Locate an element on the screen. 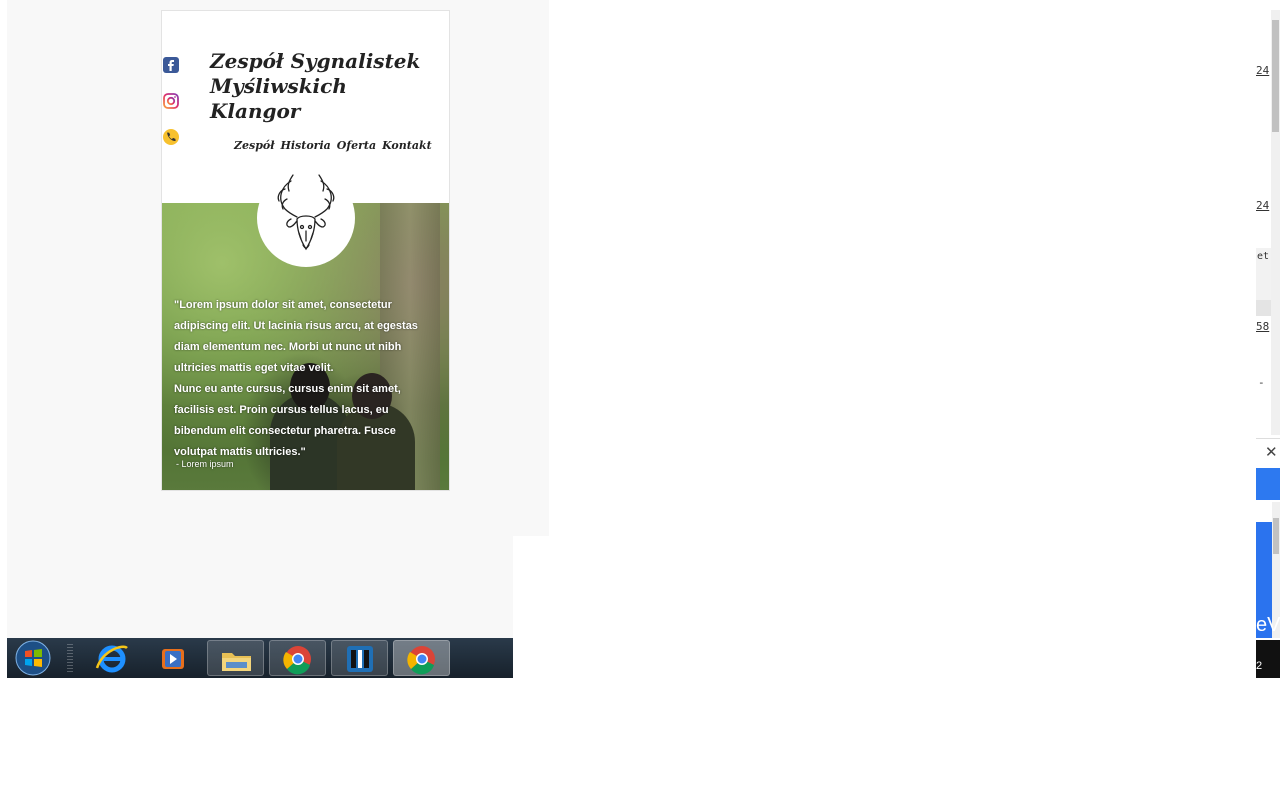  file-explorer-task is located at coordinates (235, 658).